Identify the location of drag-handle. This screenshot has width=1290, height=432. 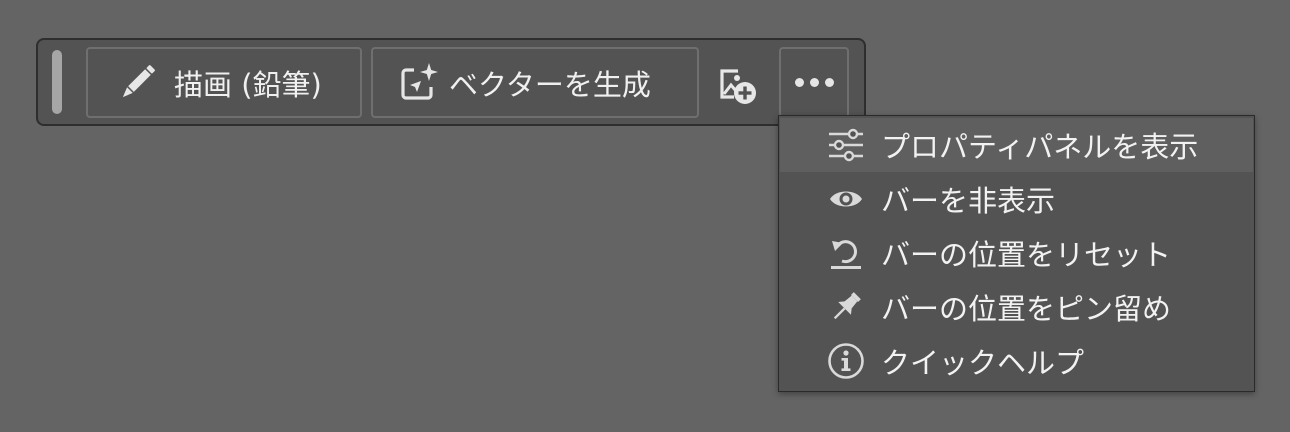
(57, 82).